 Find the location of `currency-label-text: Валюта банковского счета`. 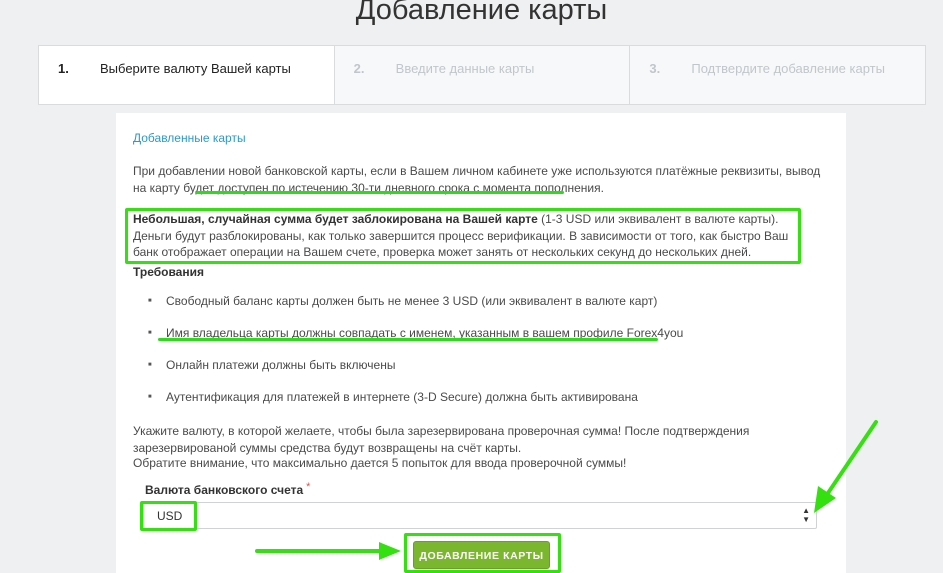

currency-label-text: Валюта банковского счета is located at coordinates (224, 490).